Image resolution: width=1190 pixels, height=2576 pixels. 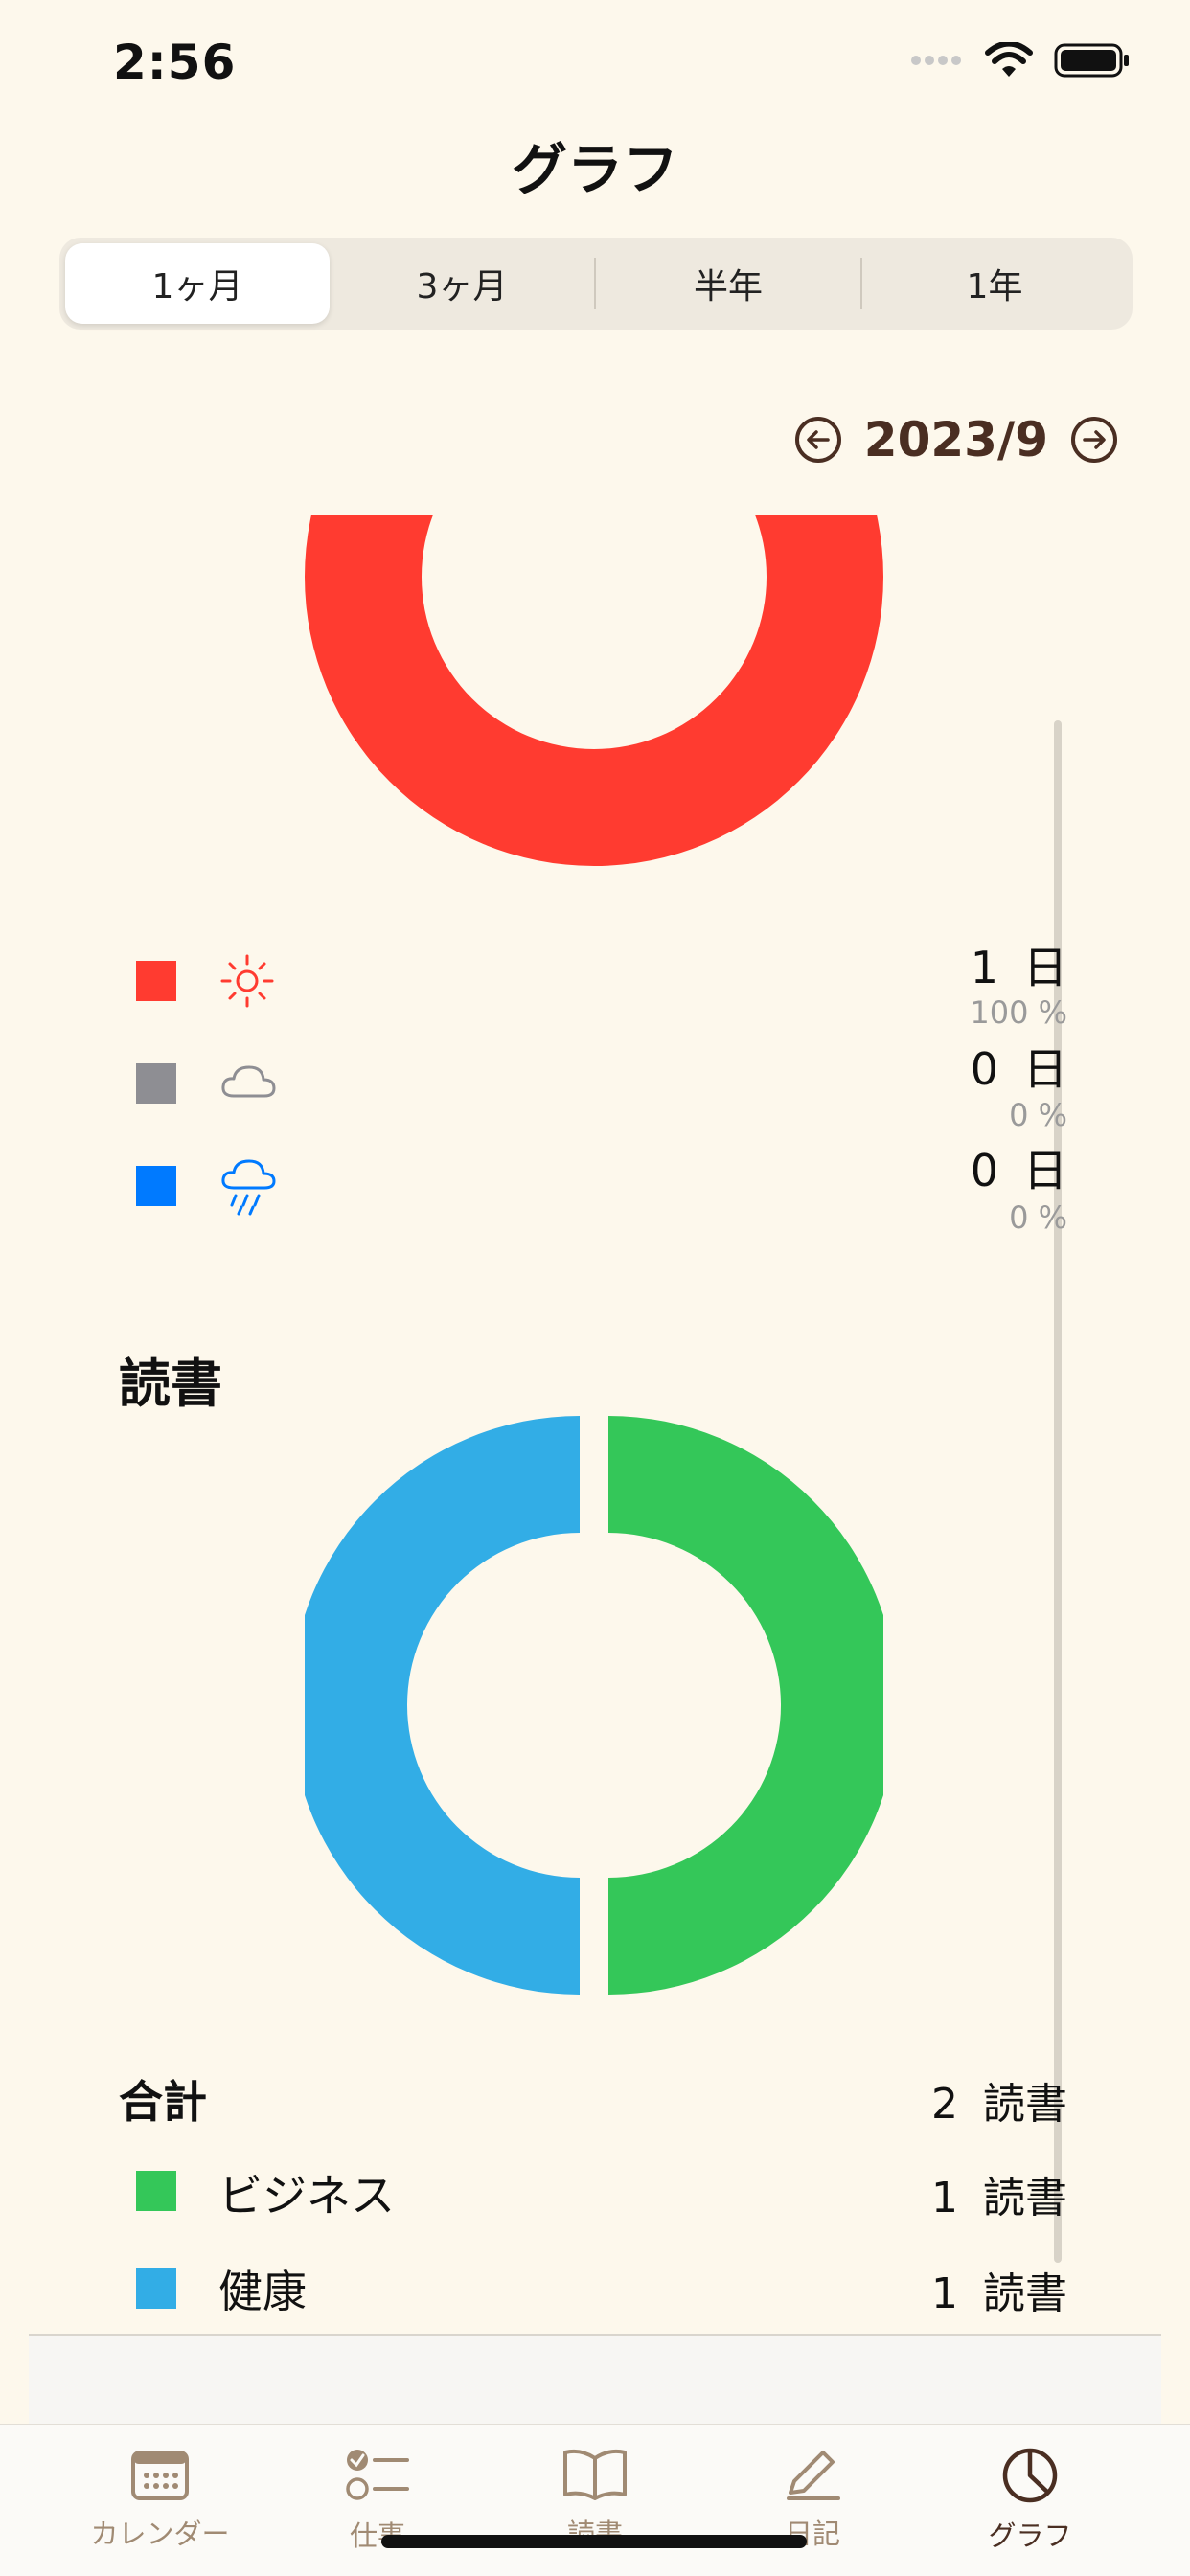 What do you see at coordinates (728, 287) in the screenshot?
I see `segment-label: 半年` at bounding box center [728, 287].